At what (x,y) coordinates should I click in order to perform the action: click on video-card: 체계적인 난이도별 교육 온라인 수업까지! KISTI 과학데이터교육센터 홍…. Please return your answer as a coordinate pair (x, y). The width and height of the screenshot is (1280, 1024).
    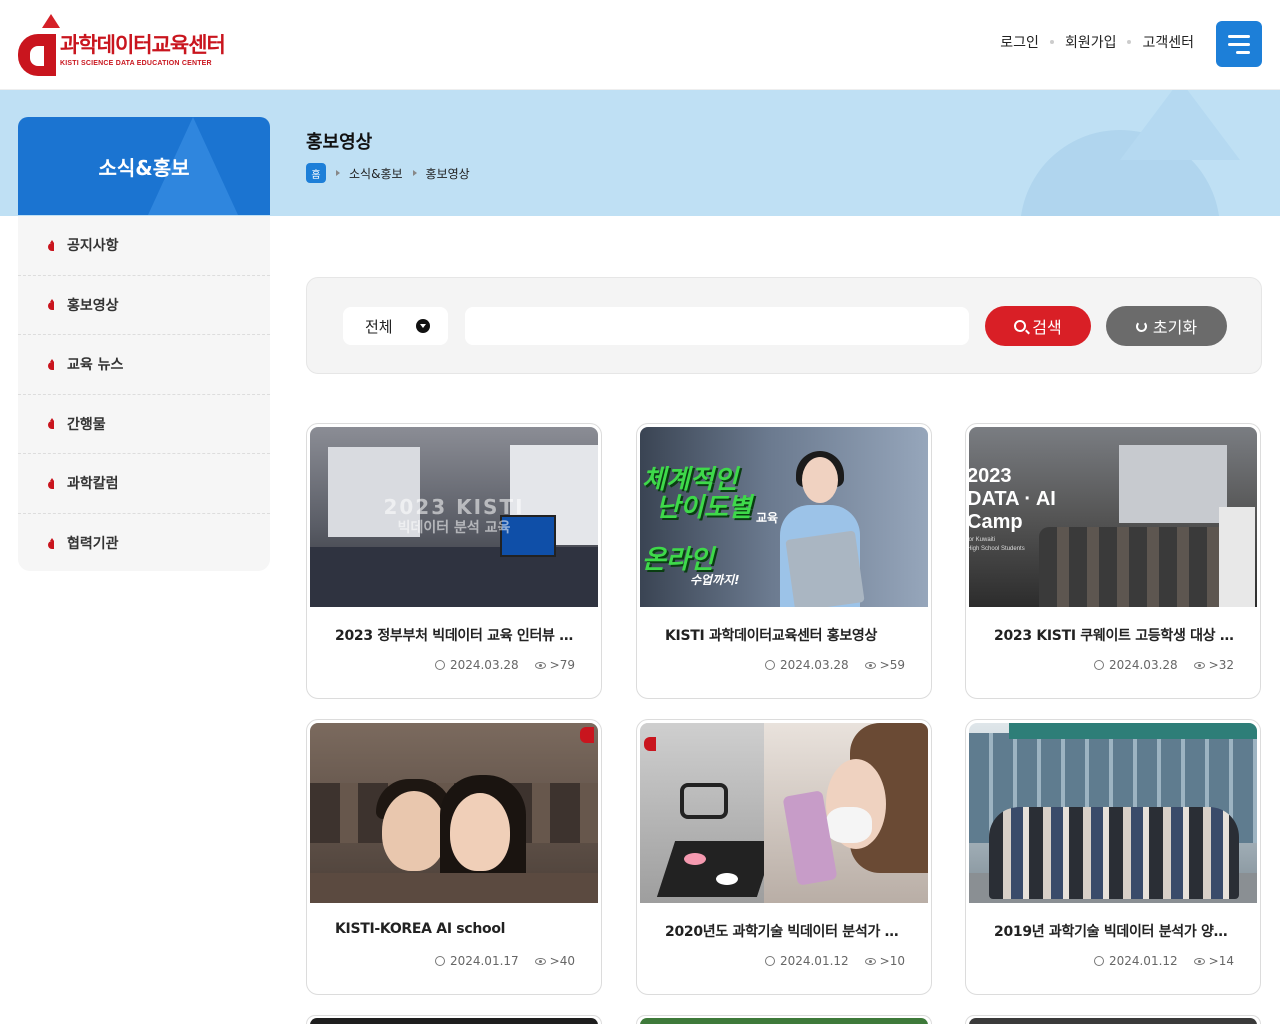
    Looking at the image, I should click on (784, 561).